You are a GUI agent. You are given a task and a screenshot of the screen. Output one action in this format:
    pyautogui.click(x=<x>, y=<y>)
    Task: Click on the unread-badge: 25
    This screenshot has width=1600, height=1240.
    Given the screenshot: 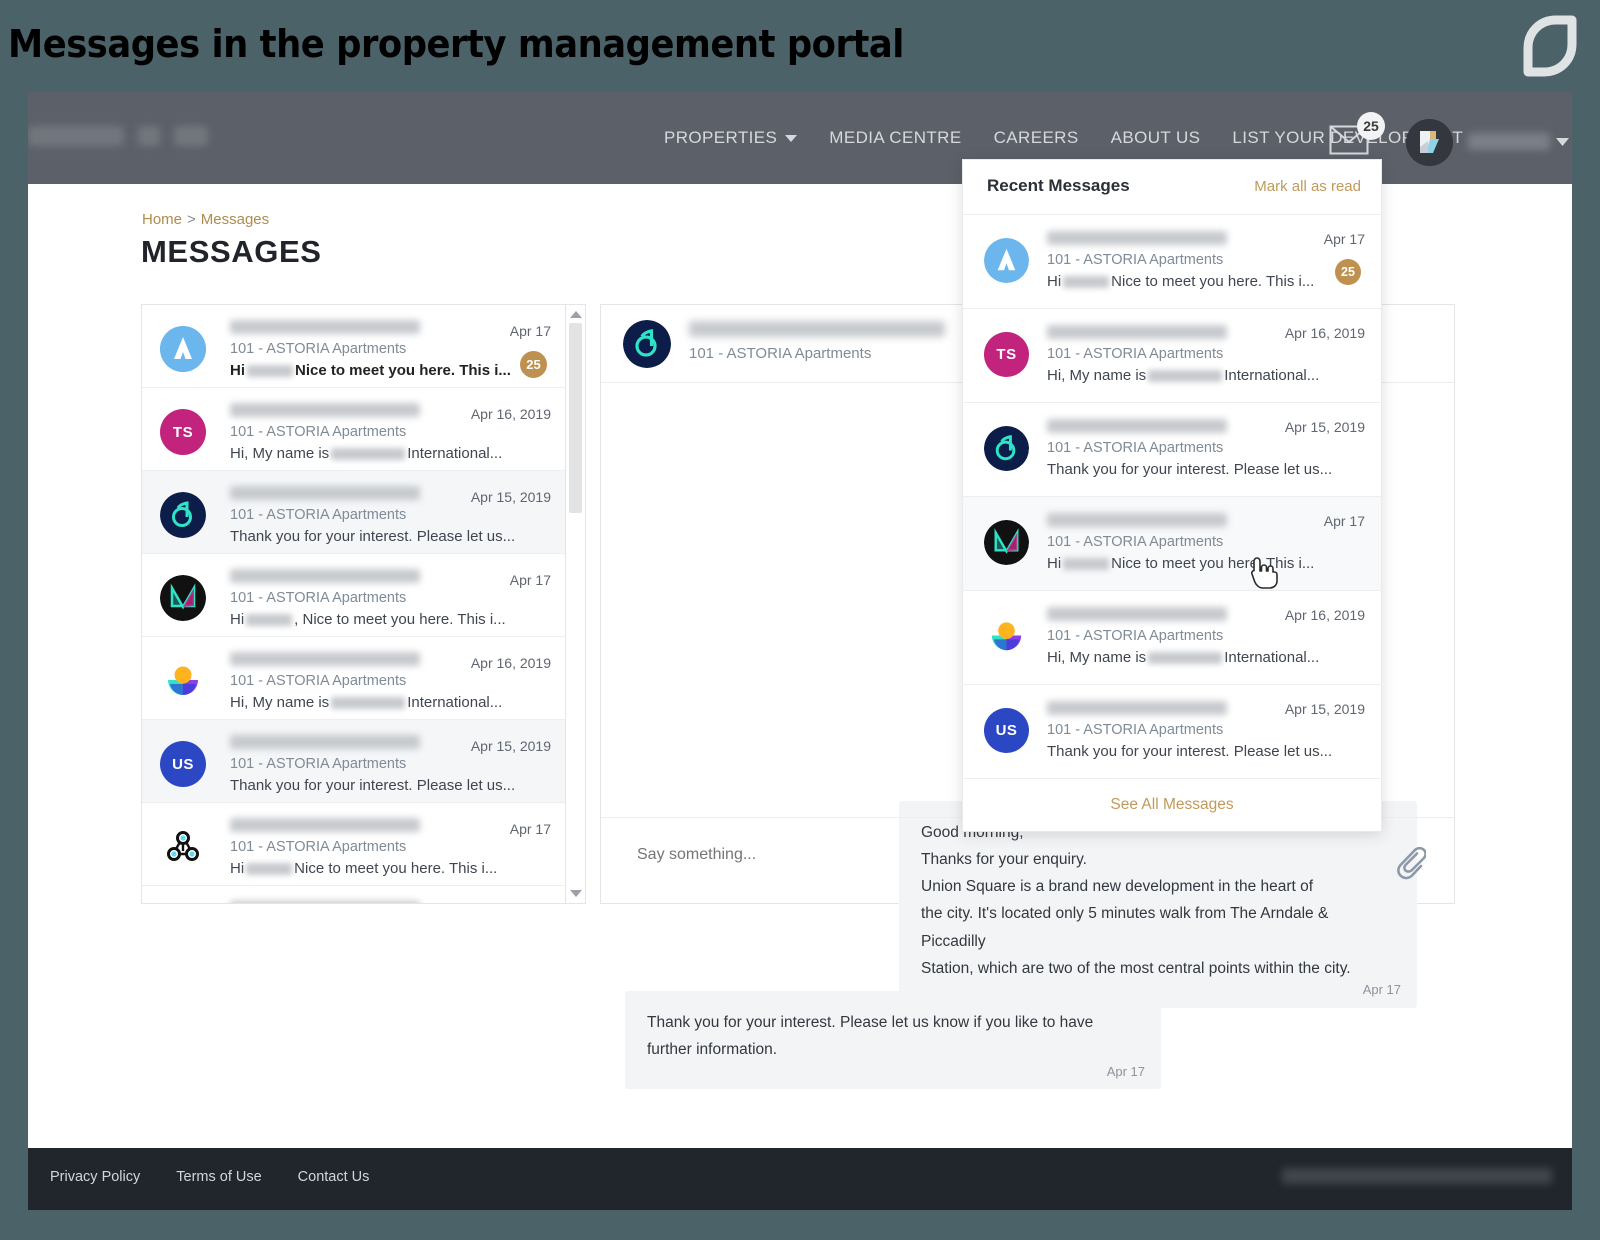 What is the action you would take?
    pyautogui.click(x=1371, y=126)
    